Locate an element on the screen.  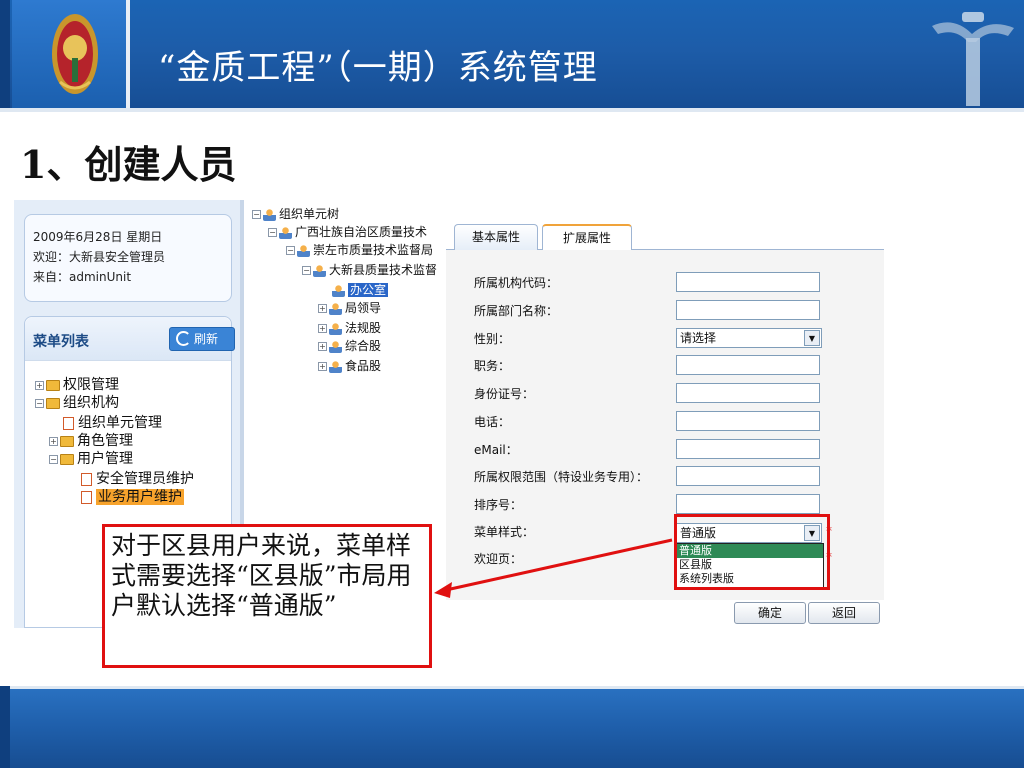
footer-left-strip is located at coordinates (5, 727).